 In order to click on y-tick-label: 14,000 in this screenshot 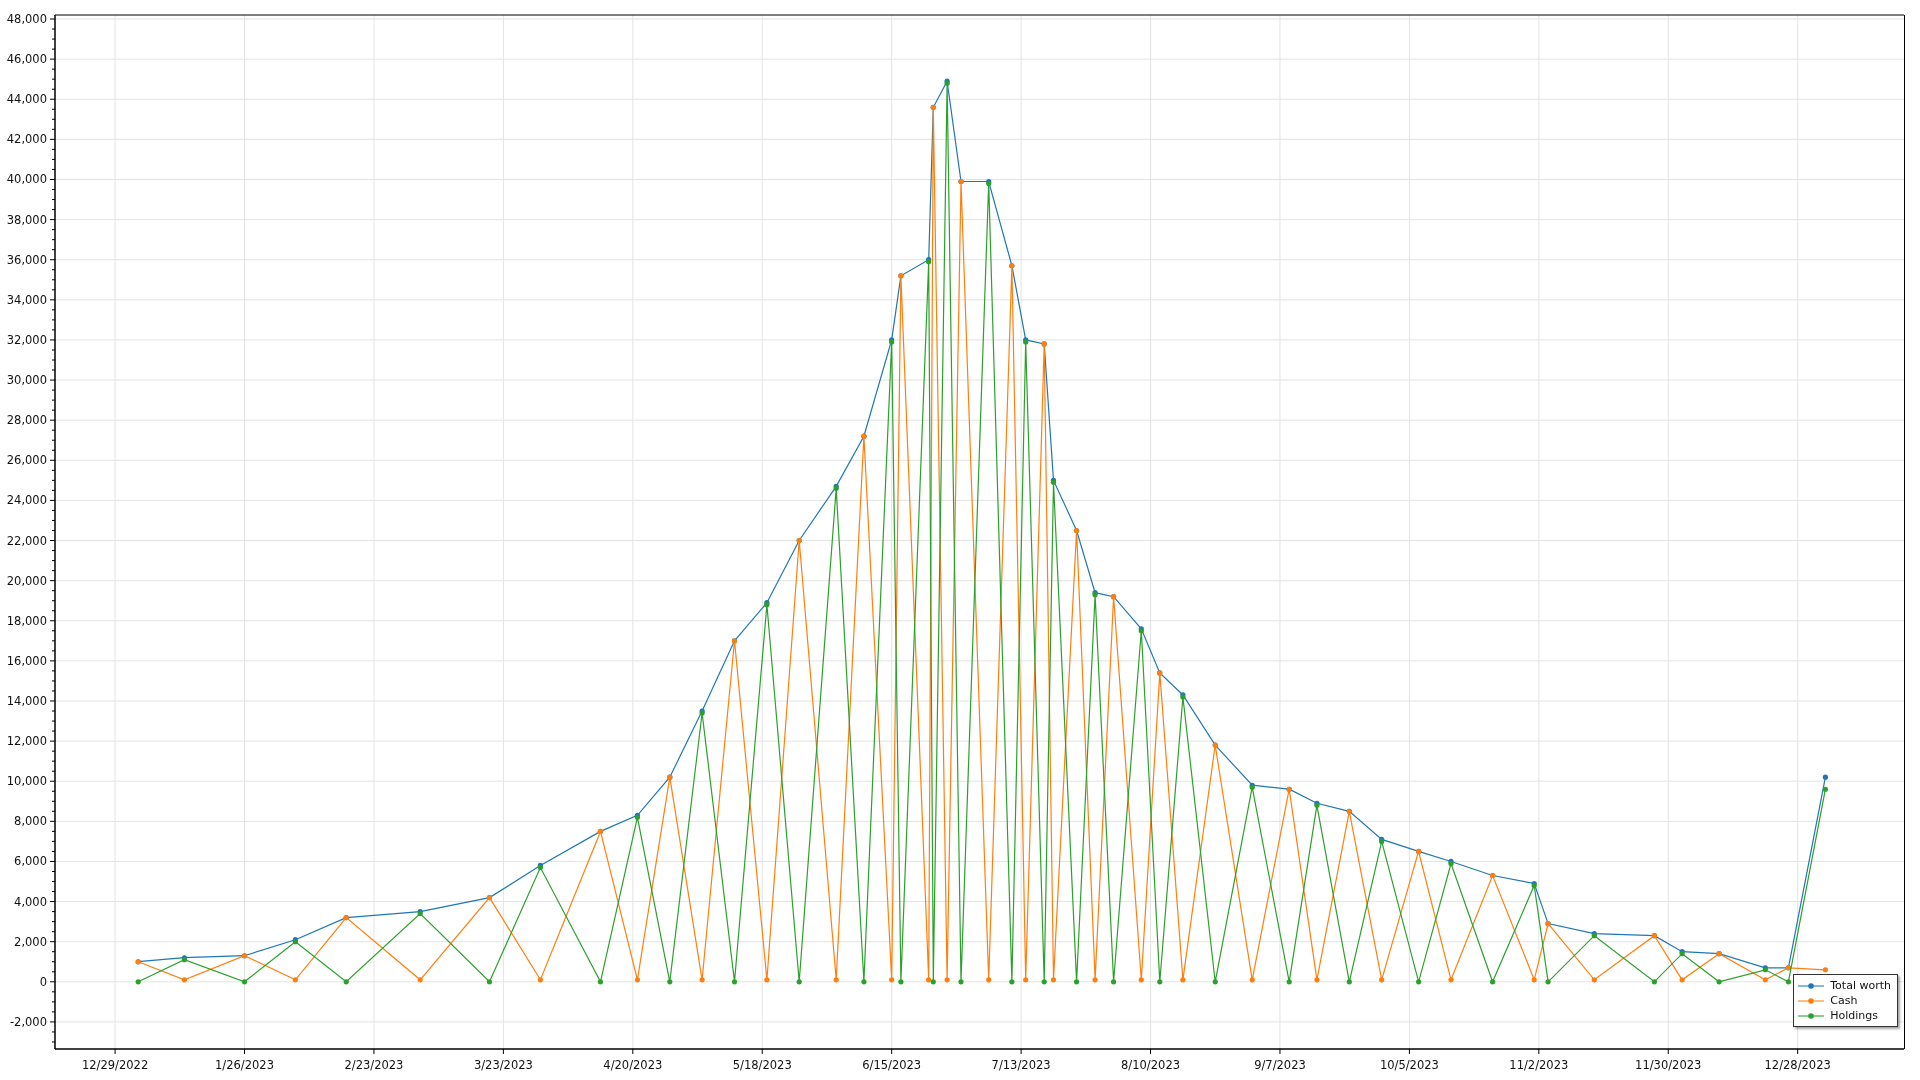, I will do `click(26, 701)`.